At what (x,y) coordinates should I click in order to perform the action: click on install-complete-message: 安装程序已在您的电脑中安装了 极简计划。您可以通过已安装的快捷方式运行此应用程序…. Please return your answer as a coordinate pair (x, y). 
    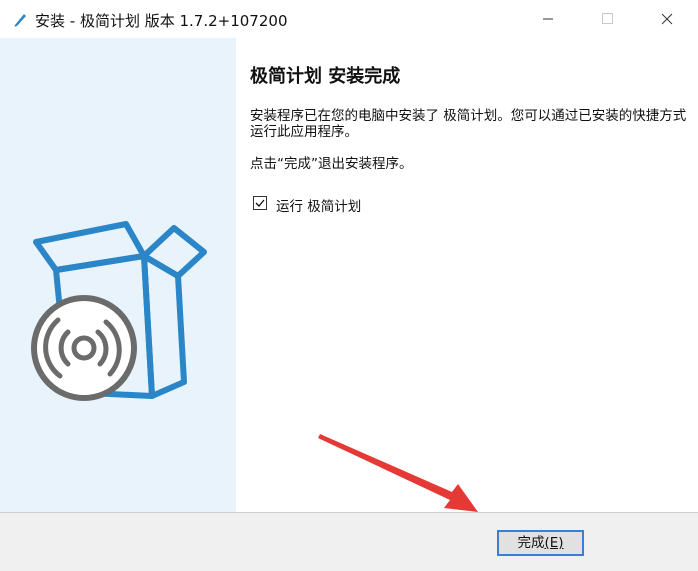
    Looking at the image, I should click on (468, 124).